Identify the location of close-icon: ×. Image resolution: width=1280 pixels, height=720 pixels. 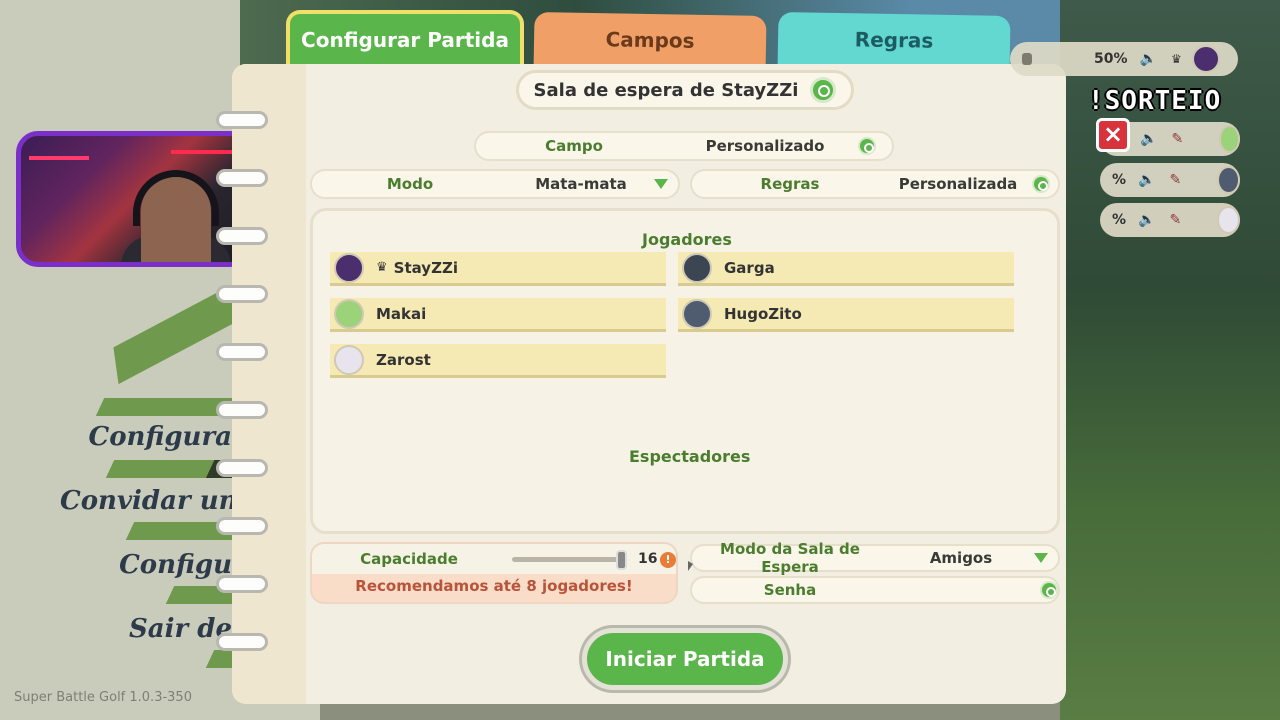
(1113, 135).